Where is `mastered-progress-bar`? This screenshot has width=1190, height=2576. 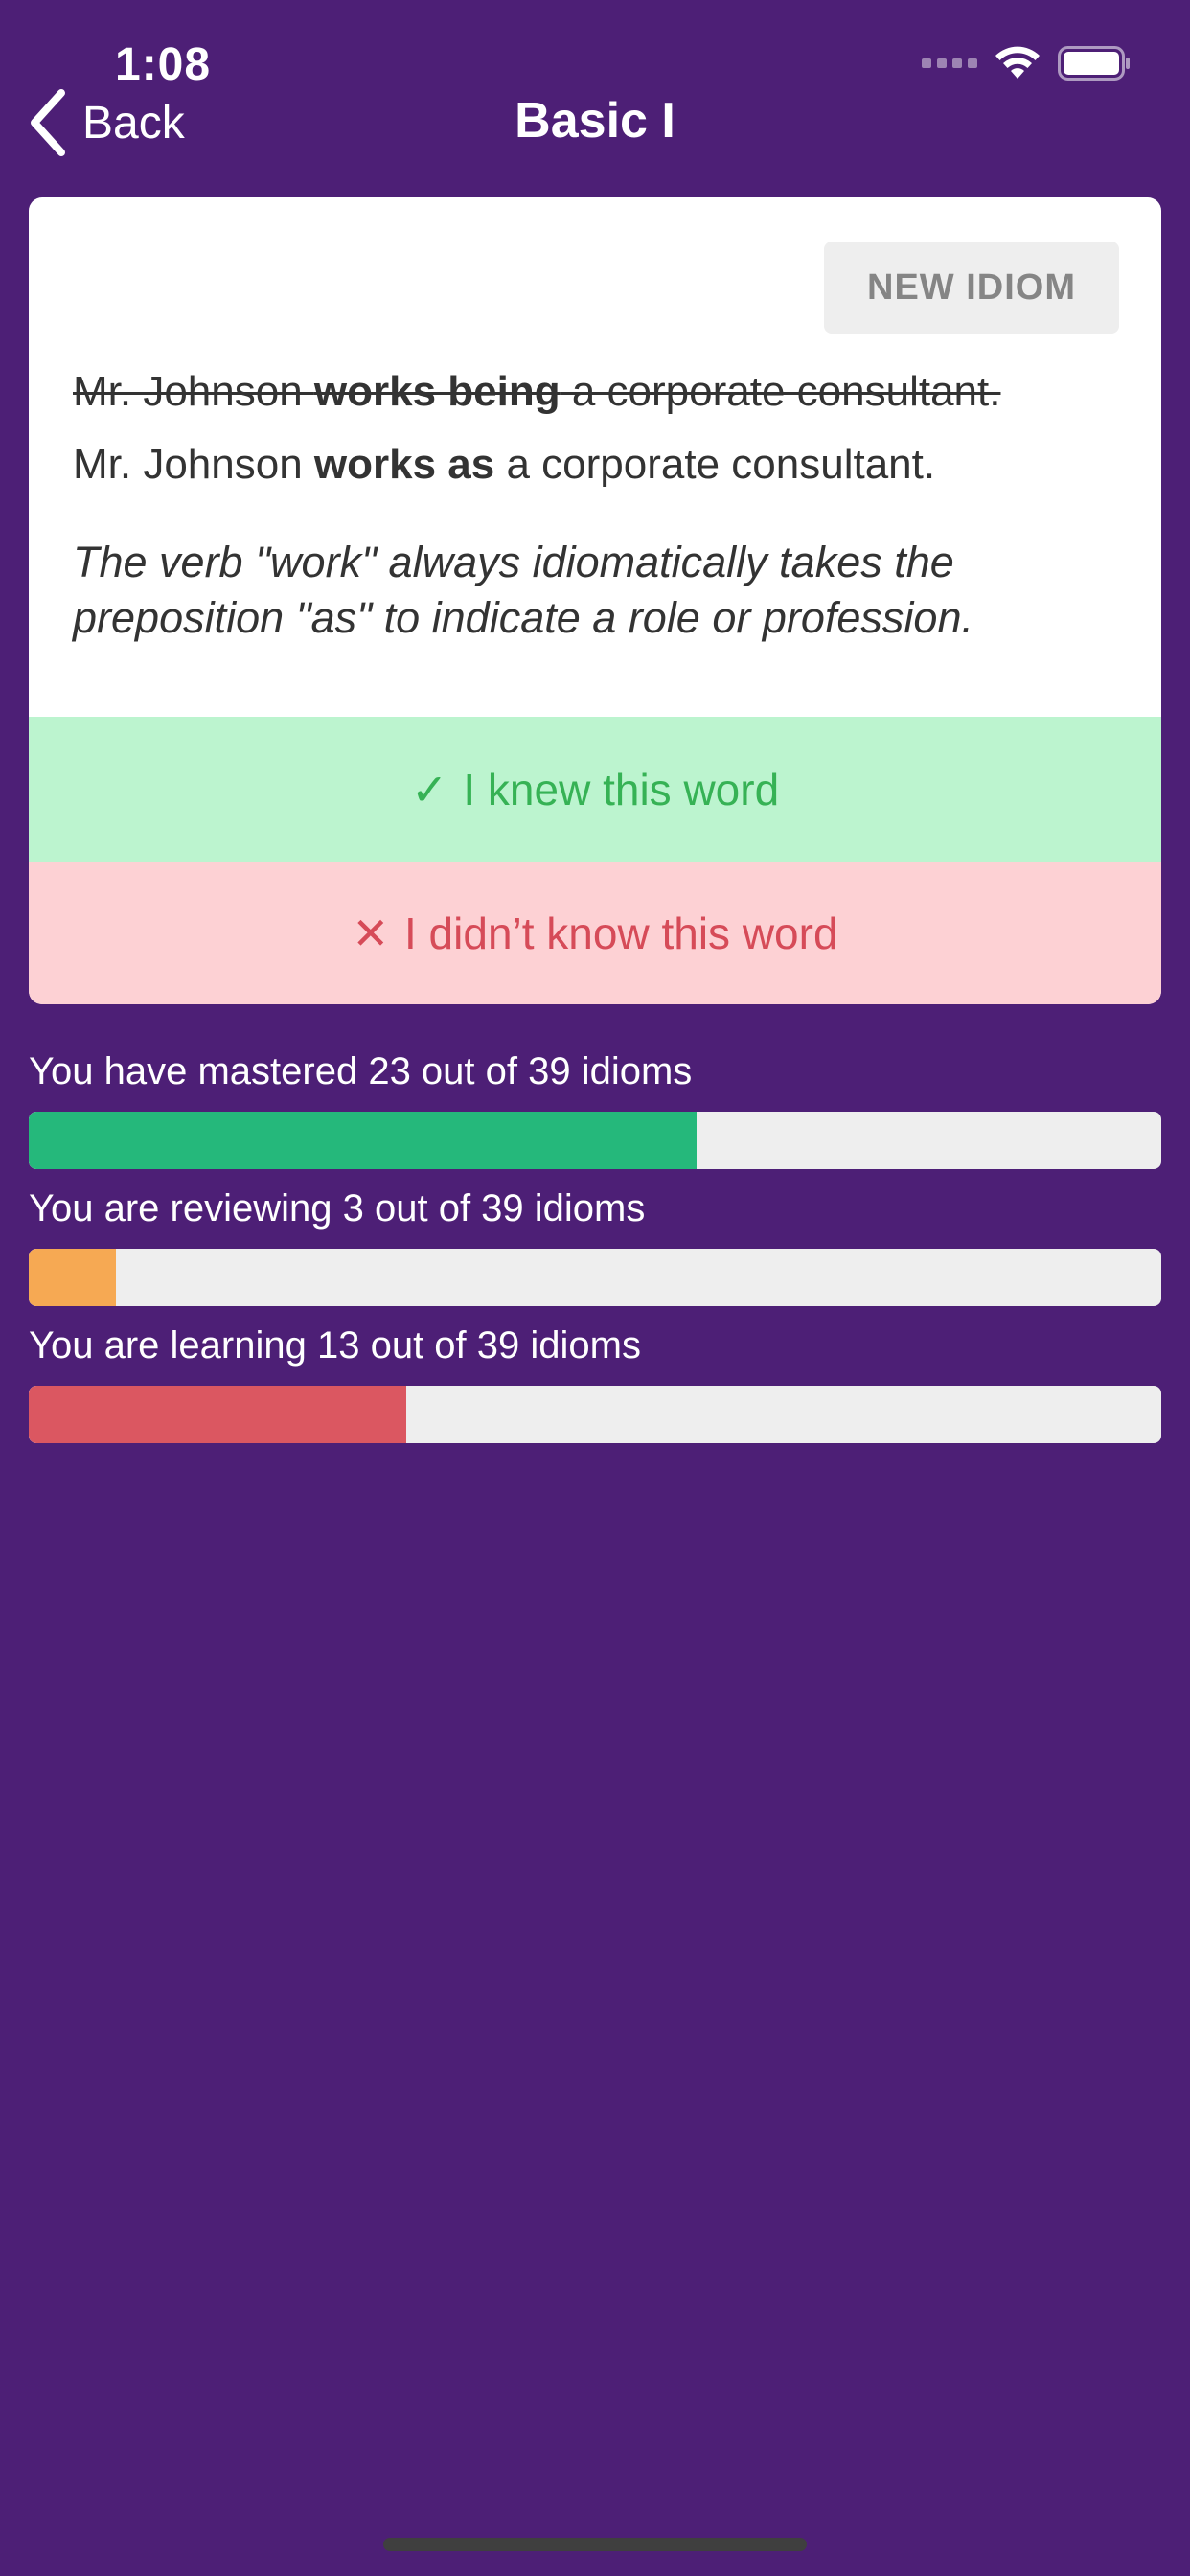 mastered-progress-bar is located at coordinates (595, 1140).